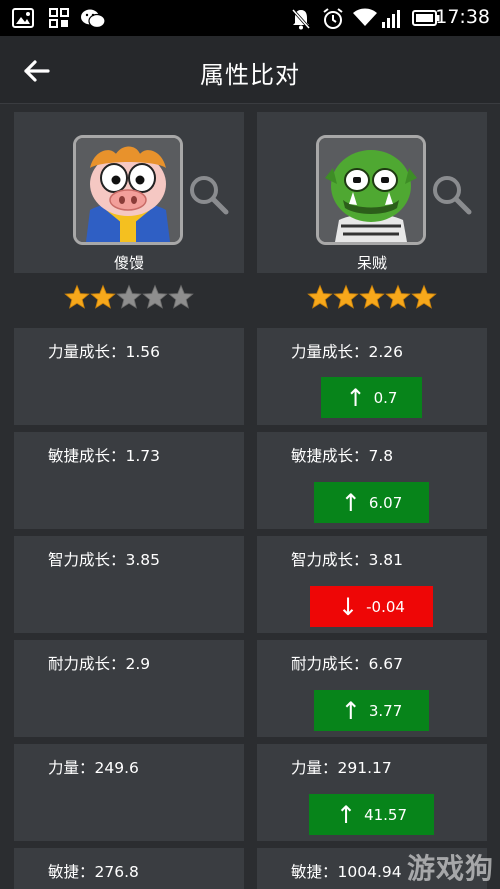 This screenshot has height=889, width=500. Describe the element at coordinates (250, 18) in the screenshot. I see `status-bar: 17:38` at that location.